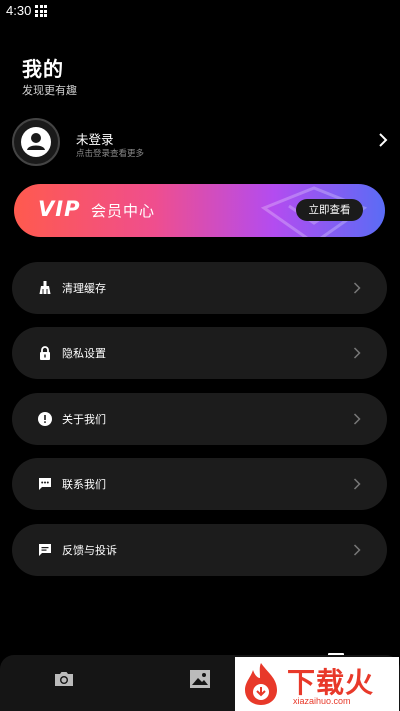  Describe the element at coordinates (89, 550) in the screenshot. I see `menu-label: 反馈与投诉` at that location.